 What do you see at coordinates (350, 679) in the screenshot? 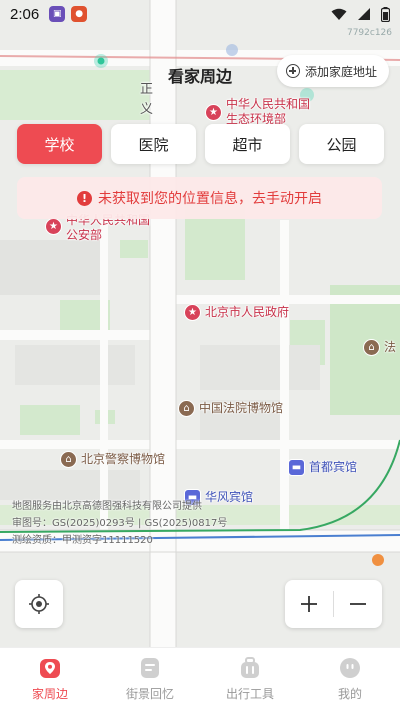
I see `tab-mine: 我的` at bounding box center [350, 679].